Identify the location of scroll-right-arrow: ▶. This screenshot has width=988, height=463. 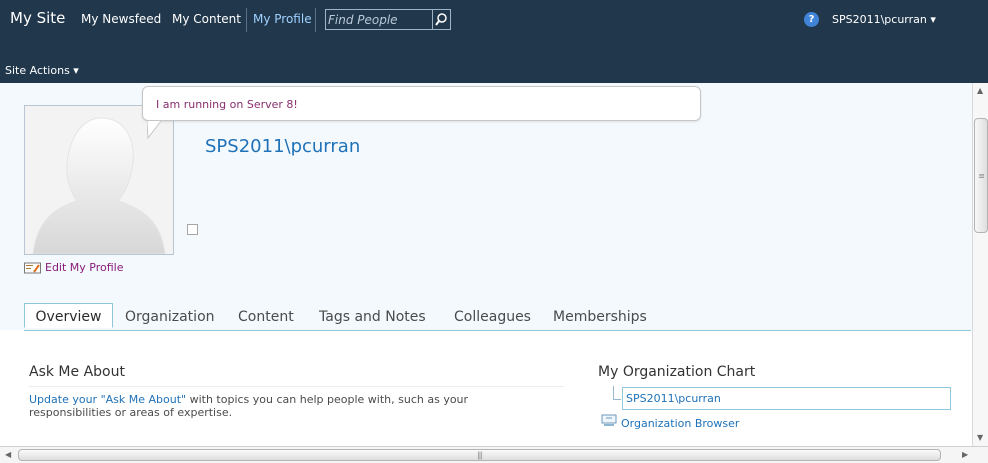
(965, 454).